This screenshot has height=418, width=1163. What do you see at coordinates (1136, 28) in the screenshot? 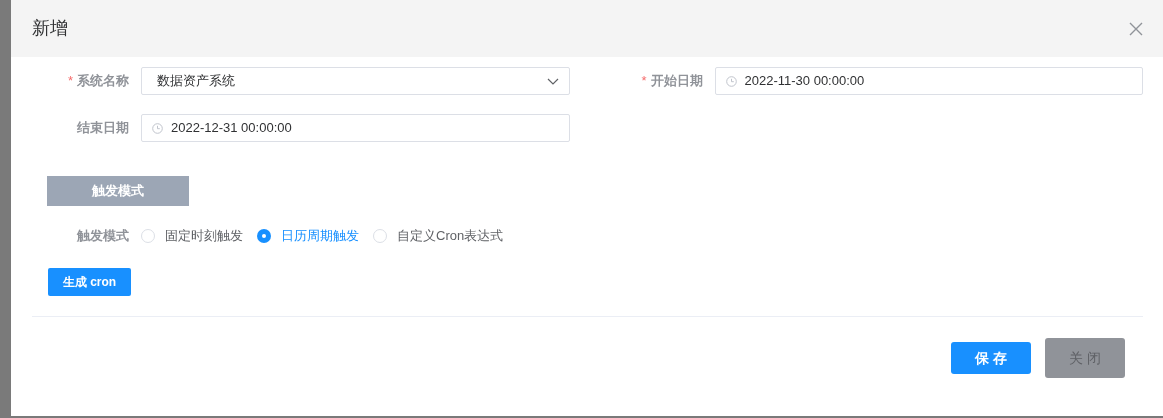
I see `close-icon` at bounding box center [1136, 28].